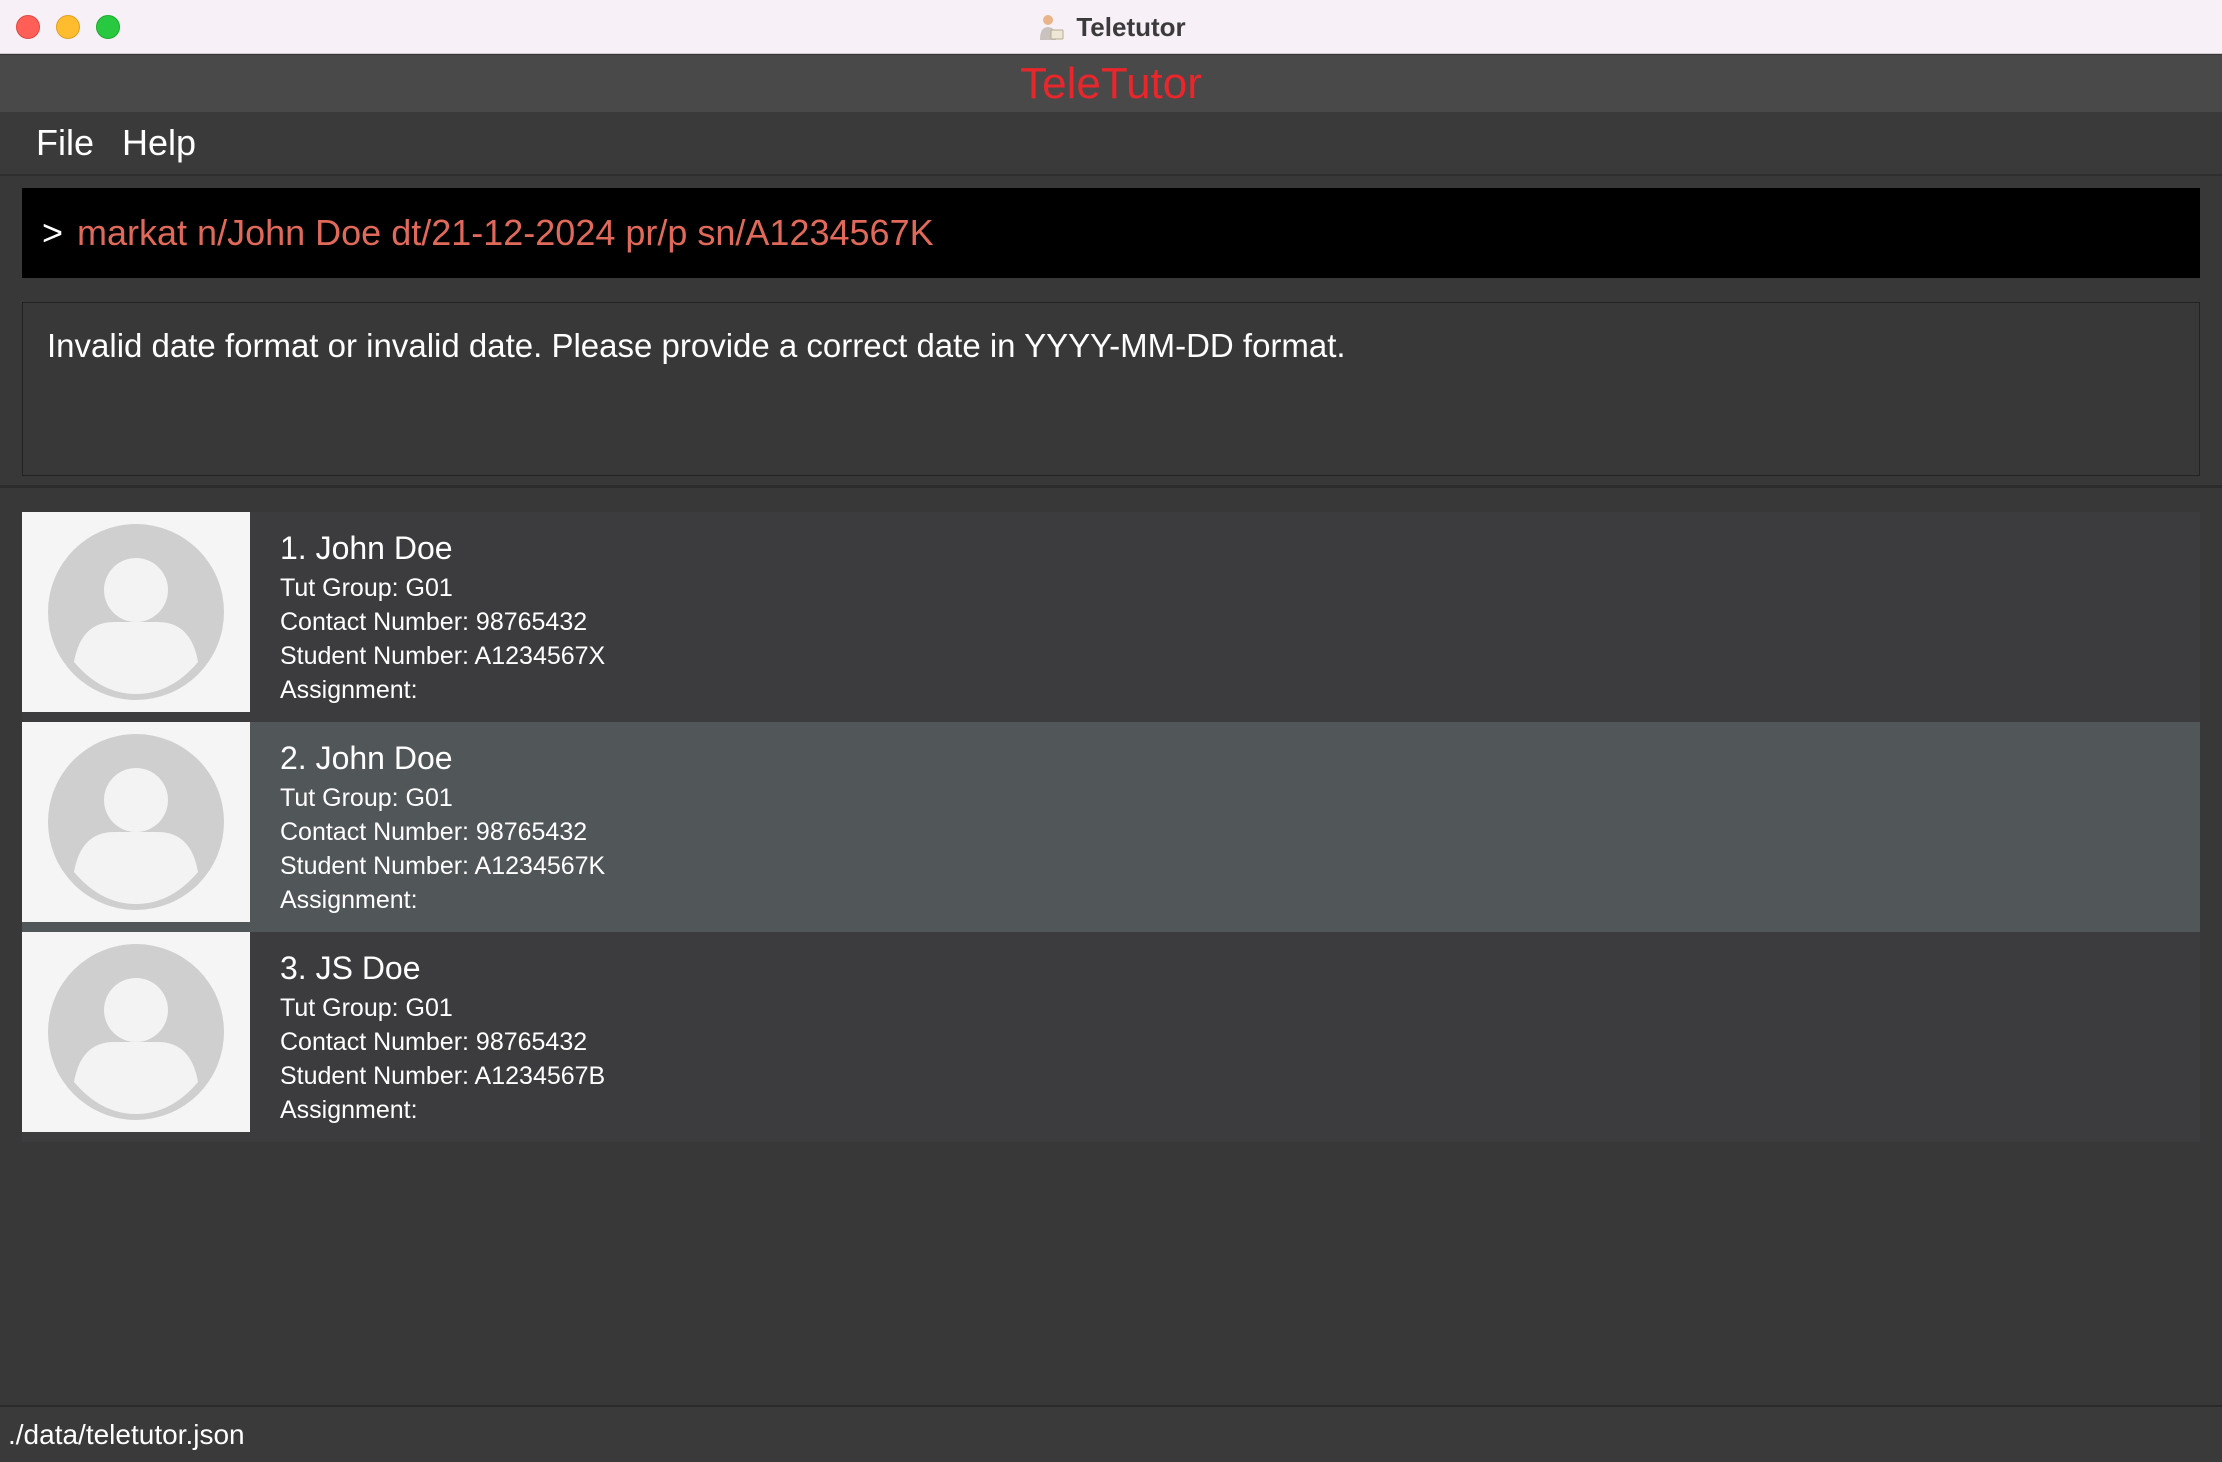 The image size is (2222, 1462). I want to click on menu-bar: File Help, so click(1111, 144).